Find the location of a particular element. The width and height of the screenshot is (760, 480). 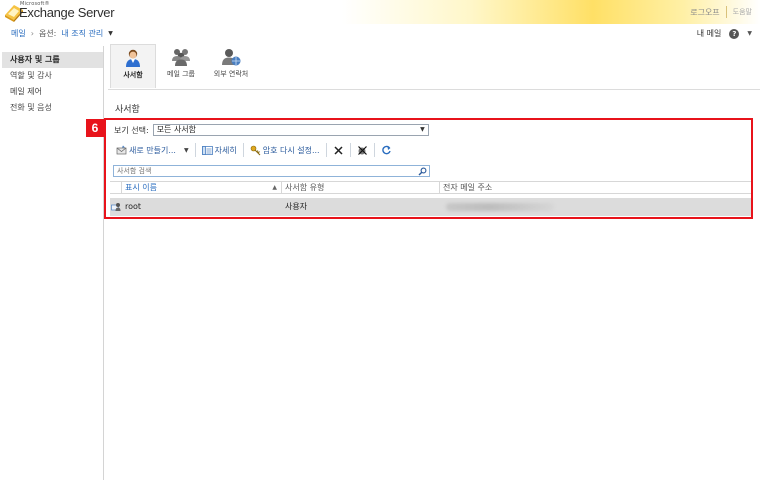

tab-distribution-groups: 메일 그룹 is located at coordinates (181, 66).